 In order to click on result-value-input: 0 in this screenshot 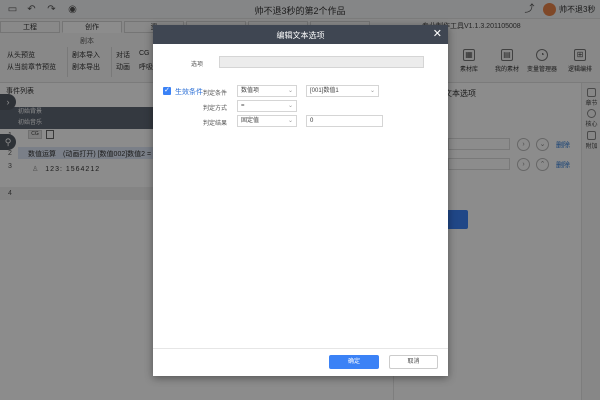, I will do `click(344, 121)`.